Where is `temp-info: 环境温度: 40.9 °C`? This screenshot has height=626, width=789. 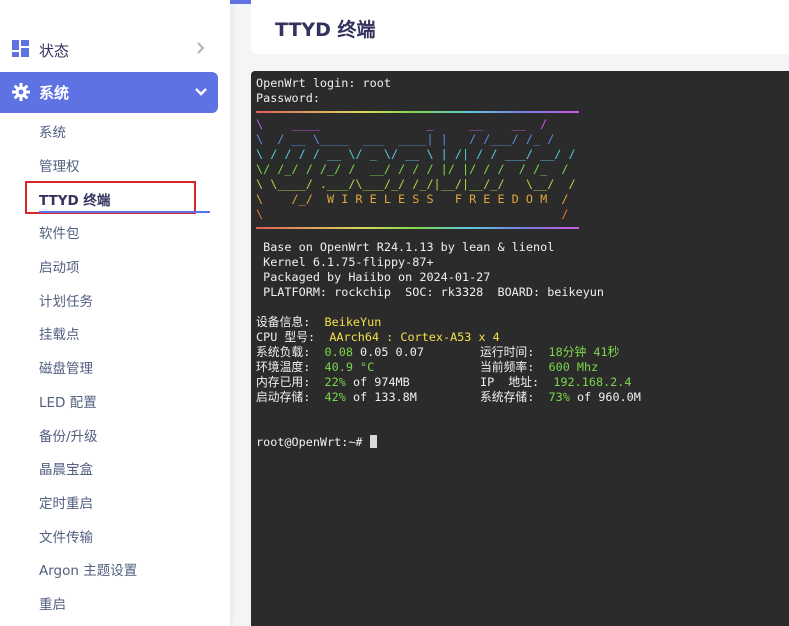
temp-info: 环境温度: 40.9 °C is located at coordinates (315, 367).